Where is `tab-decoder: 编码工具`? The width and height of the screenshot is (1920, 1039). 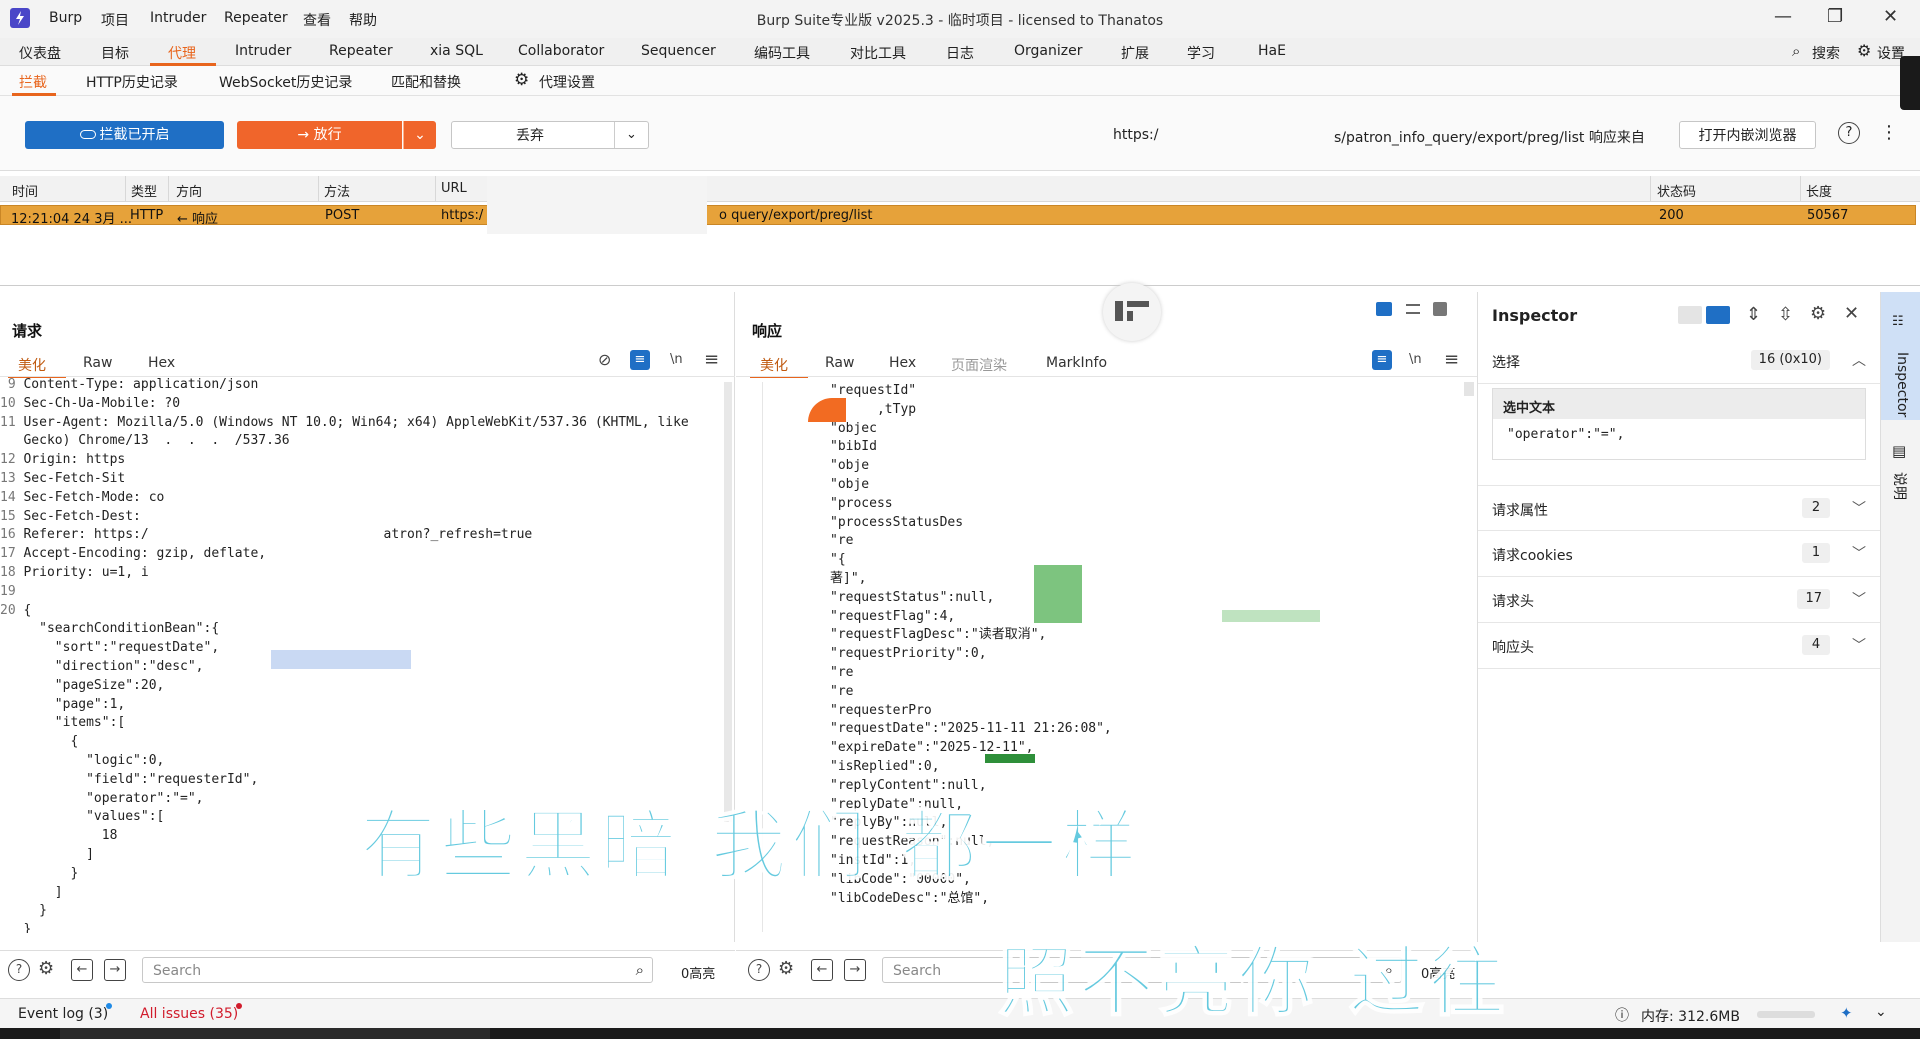 tab-decoder: 编码工具 is located at coordinates (782, 53).